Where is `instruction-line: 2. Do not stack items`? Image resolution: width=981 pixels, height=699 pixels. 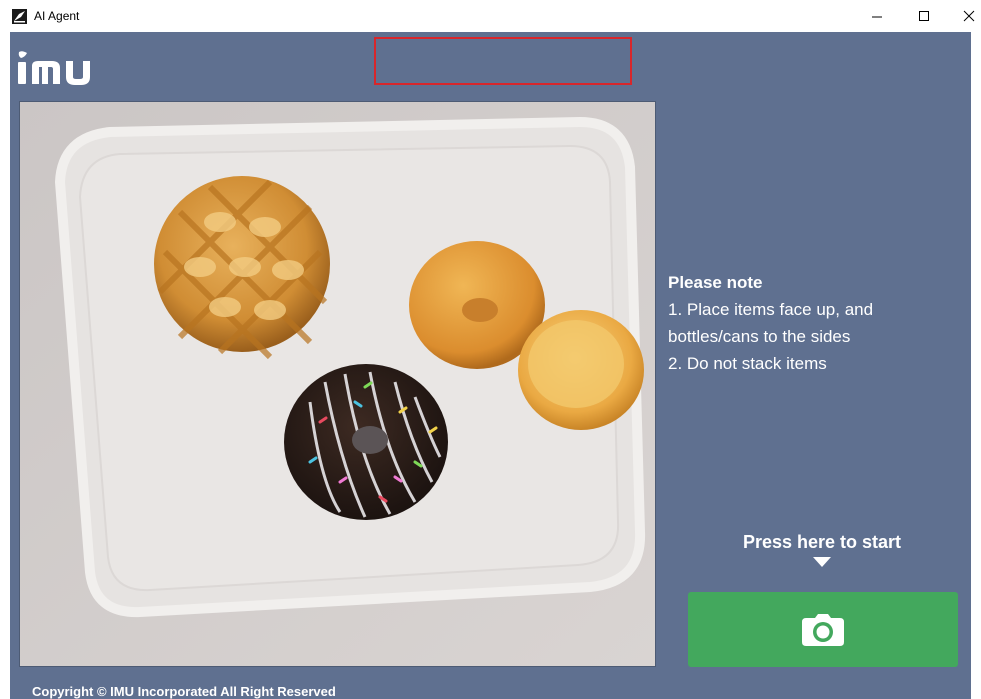 instruction-line: 2. Do not stack items is located at coordinates (747, 363).